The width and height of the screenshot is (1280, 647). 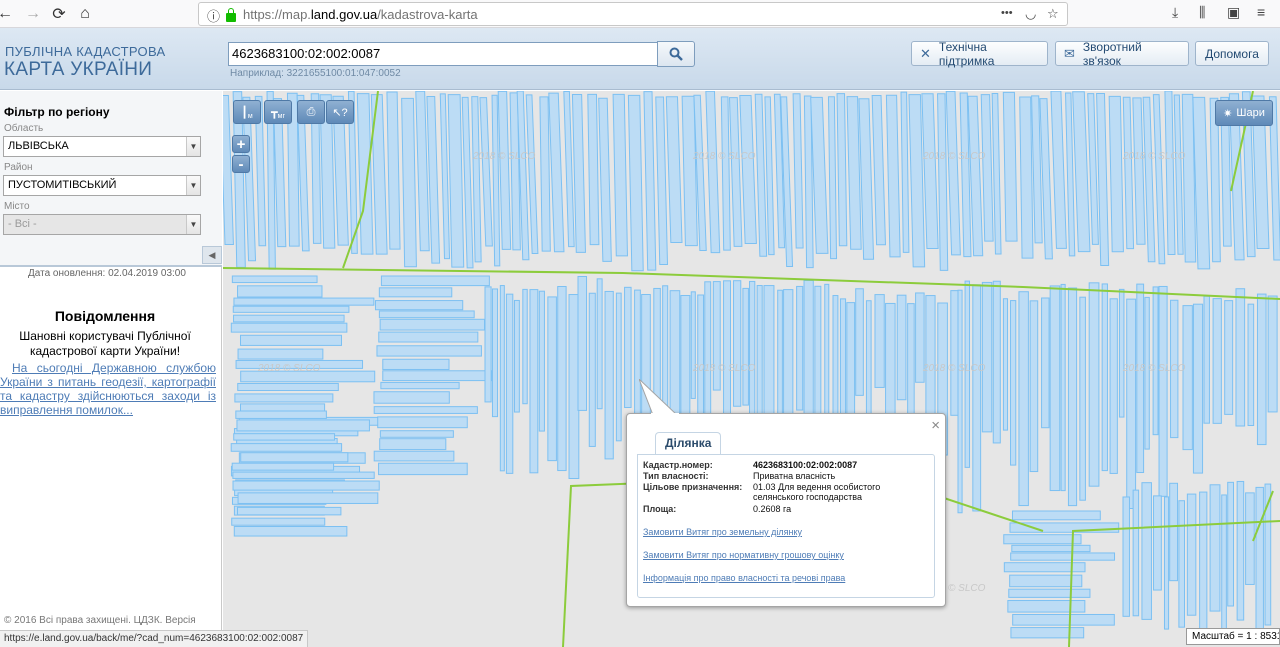 I want to click on rayon-value: ПУСТОМИТІВСЬКИЙ, so click(x=62, y=185).